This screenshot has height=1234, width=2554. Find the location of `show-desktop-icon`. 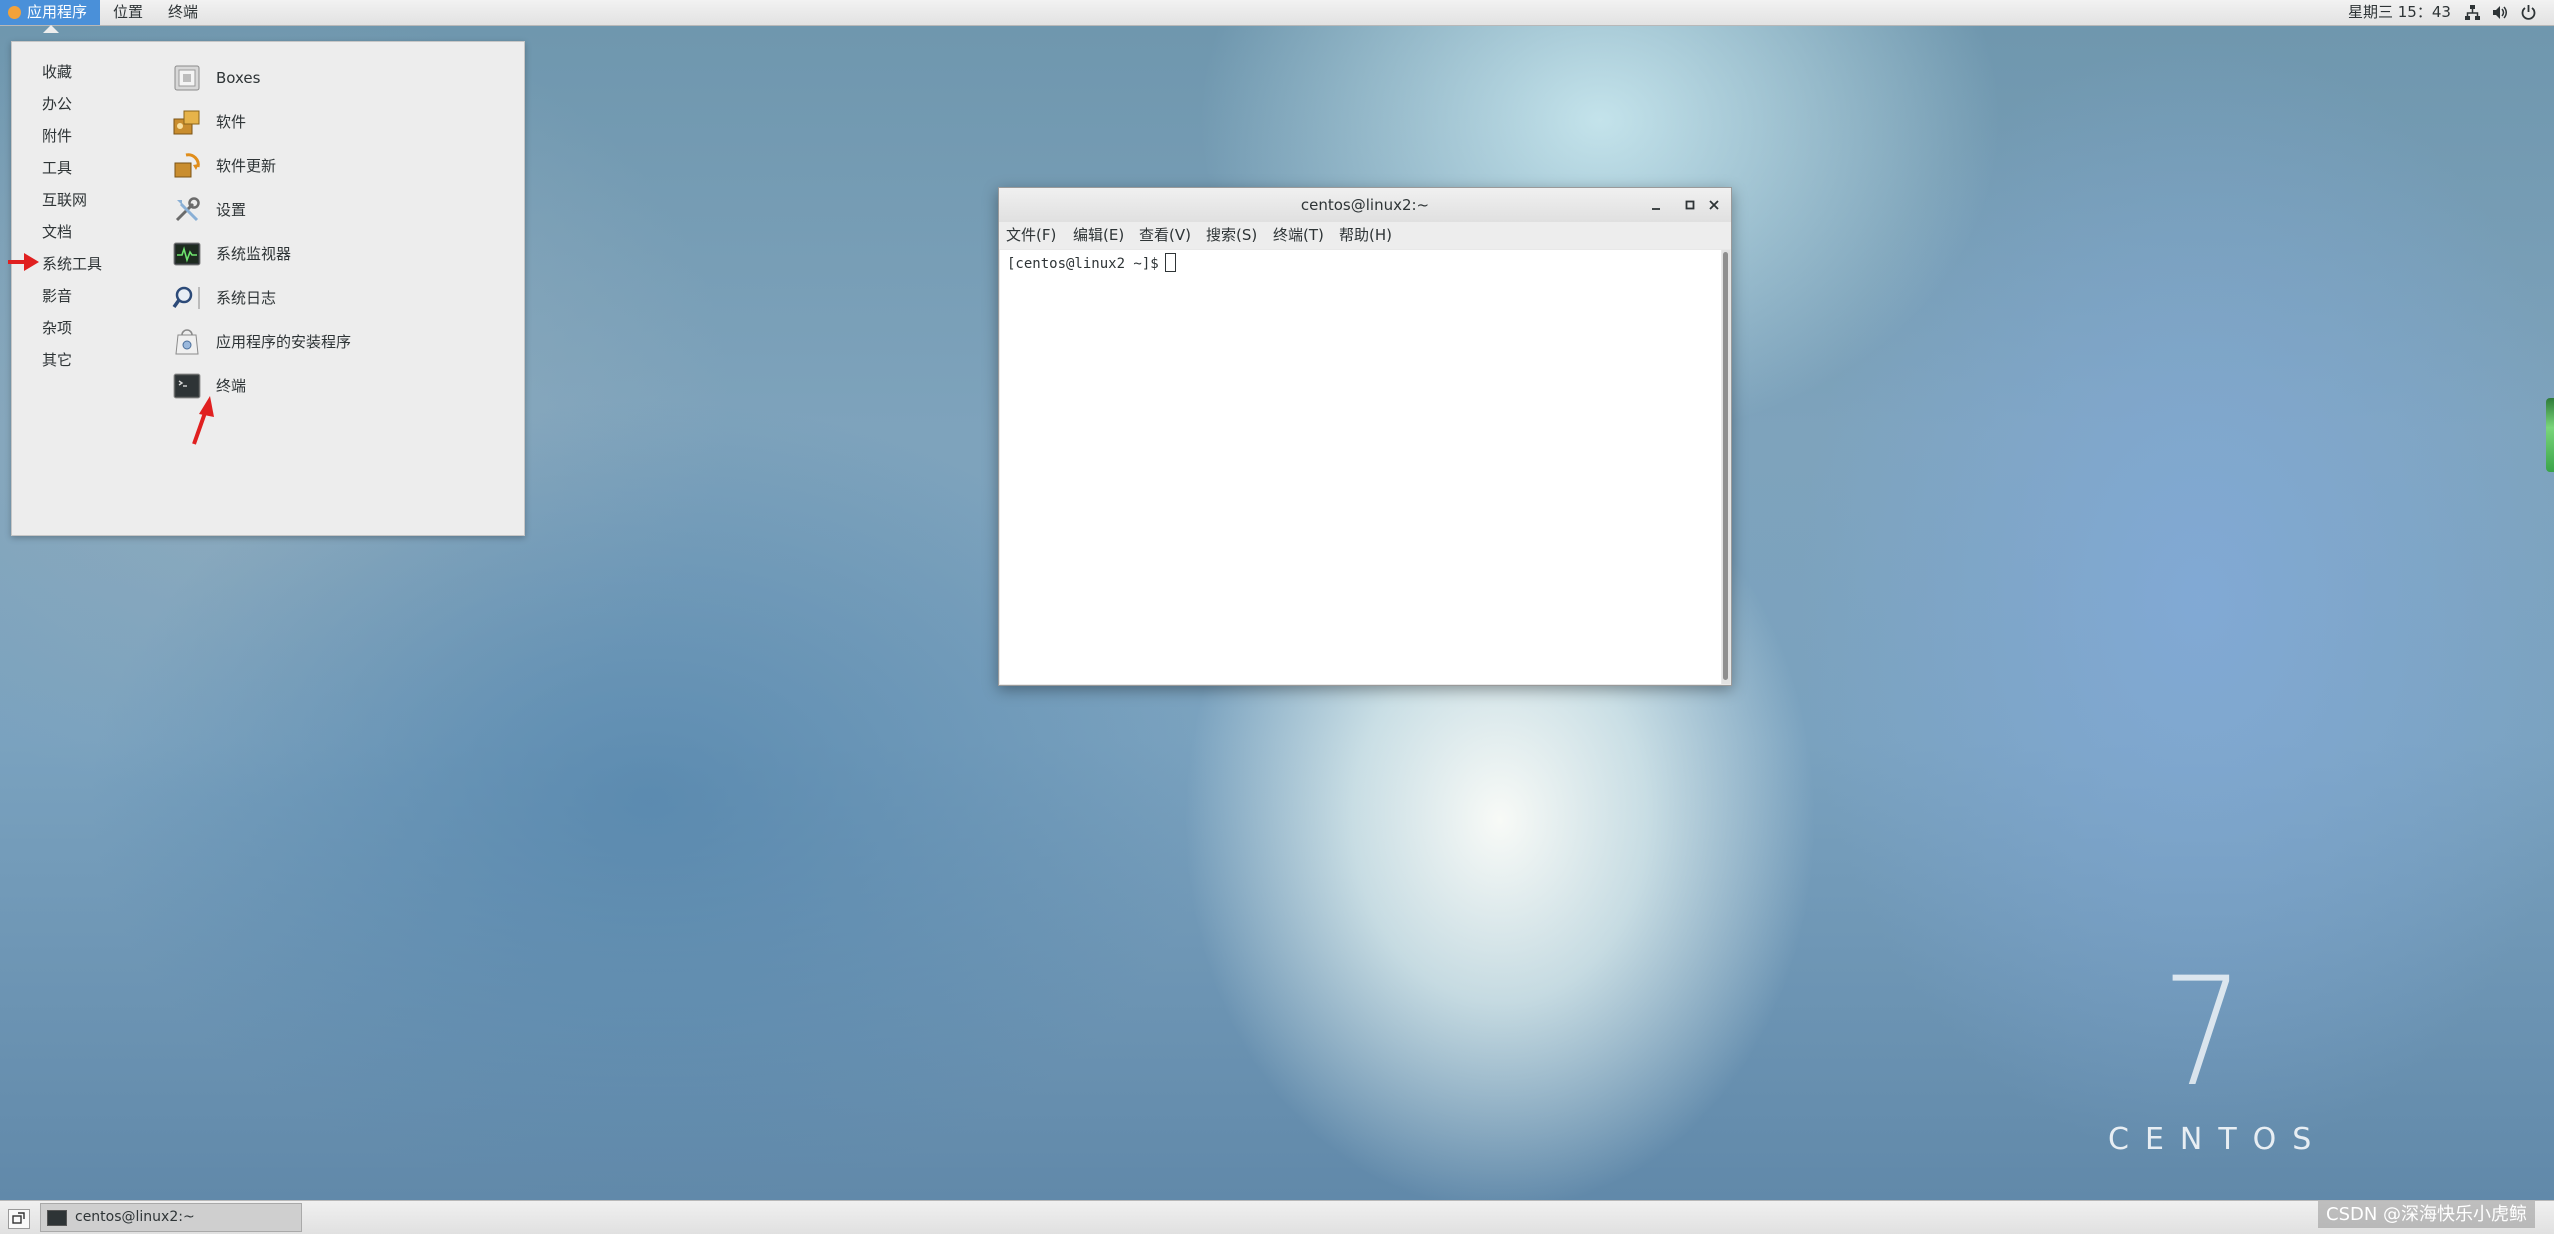

show-desktop-icon is located at coordinates (19, 1219).